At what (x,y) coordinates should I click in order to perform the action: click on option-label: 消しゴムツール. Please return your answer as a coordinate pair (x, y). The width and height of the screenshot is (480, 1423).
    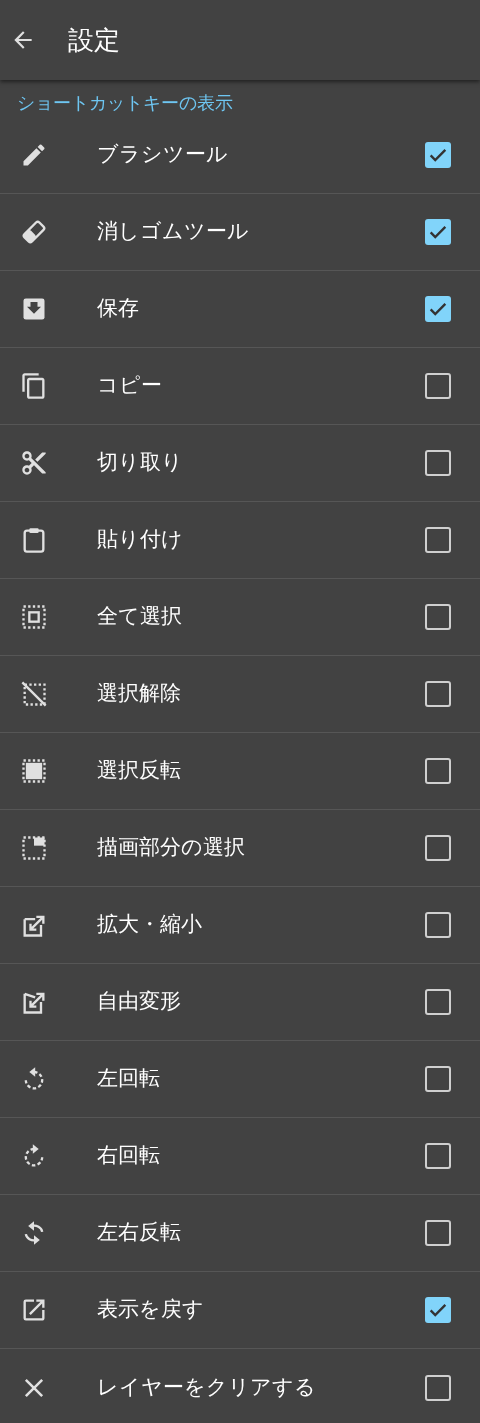
    Looking at the image, I should click on (173, 232).